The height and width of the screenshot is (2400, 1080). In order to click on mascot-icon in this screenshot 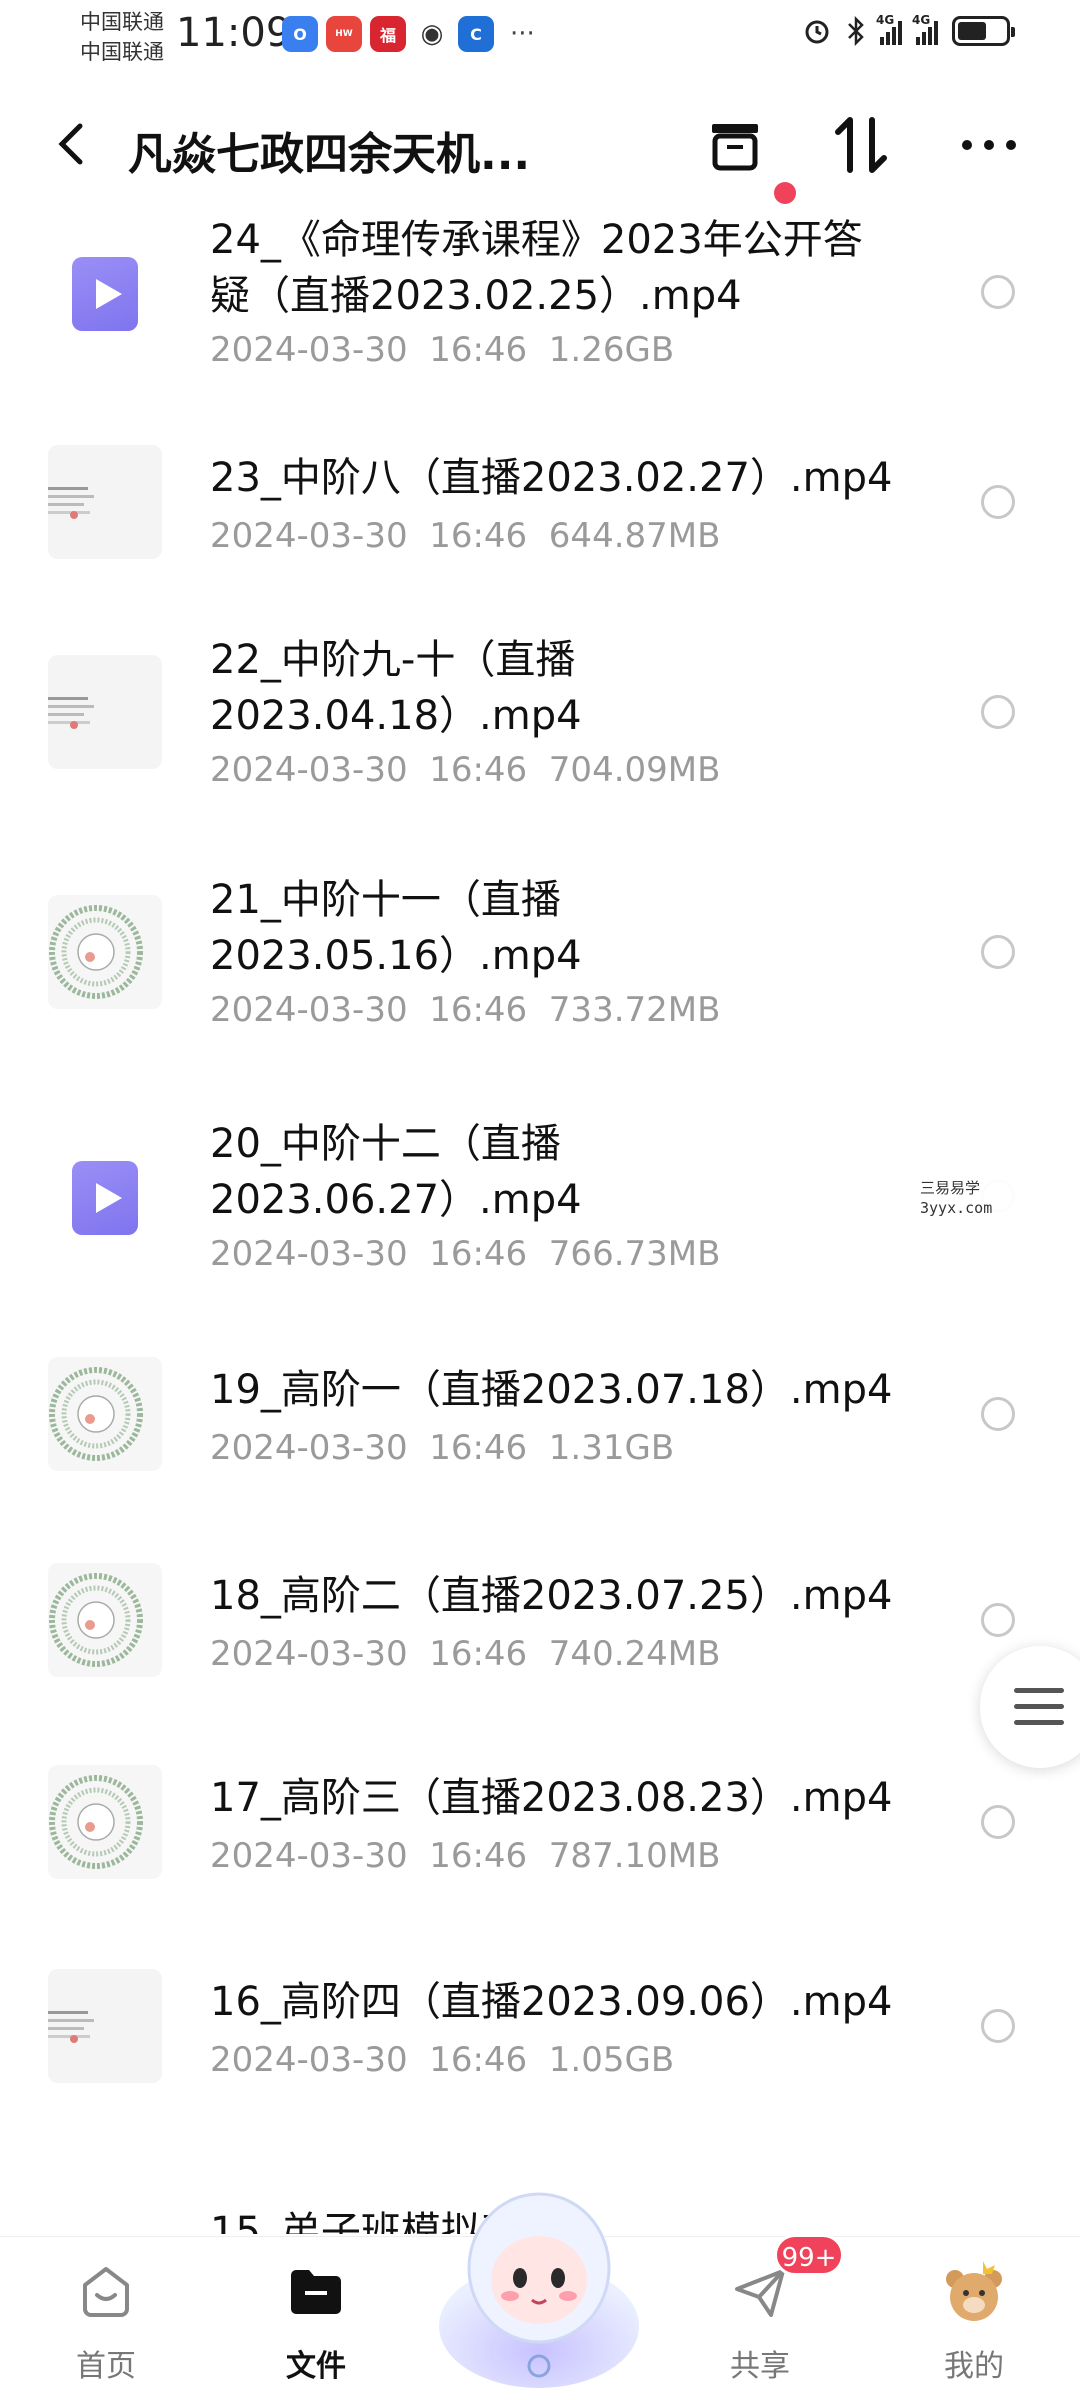, I will do `click(539, 2290)`.